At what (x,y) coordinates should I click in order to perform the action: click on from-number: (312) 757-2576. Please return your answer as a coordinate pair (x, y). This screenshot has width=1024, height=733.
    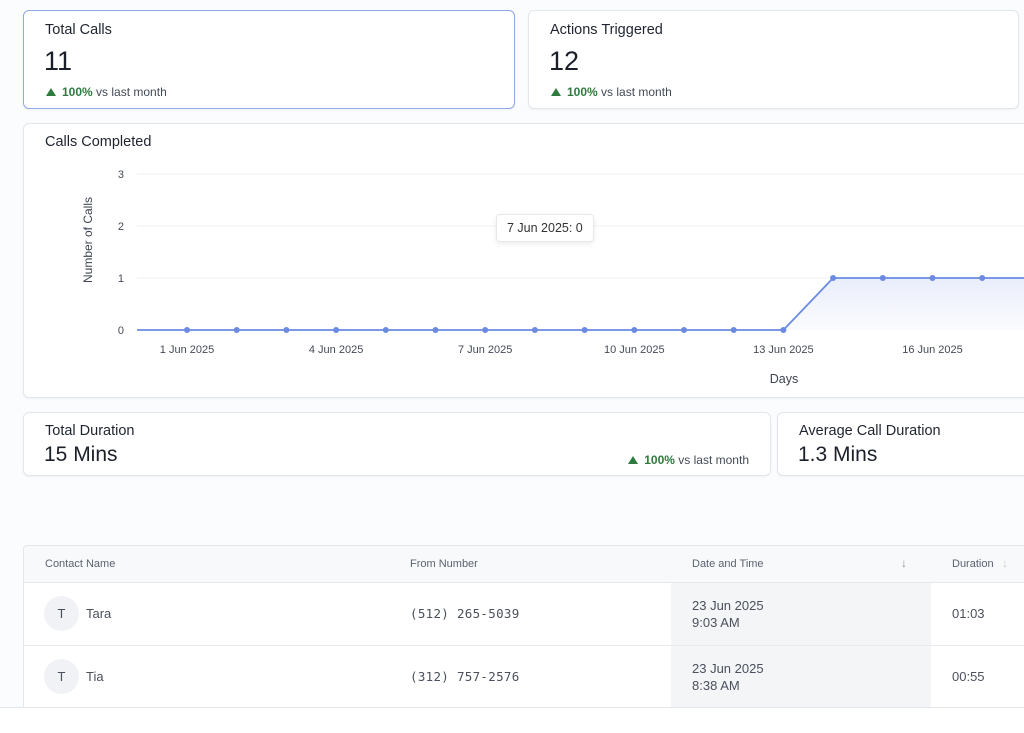
    Looking at the image, I should click on (465, 676).